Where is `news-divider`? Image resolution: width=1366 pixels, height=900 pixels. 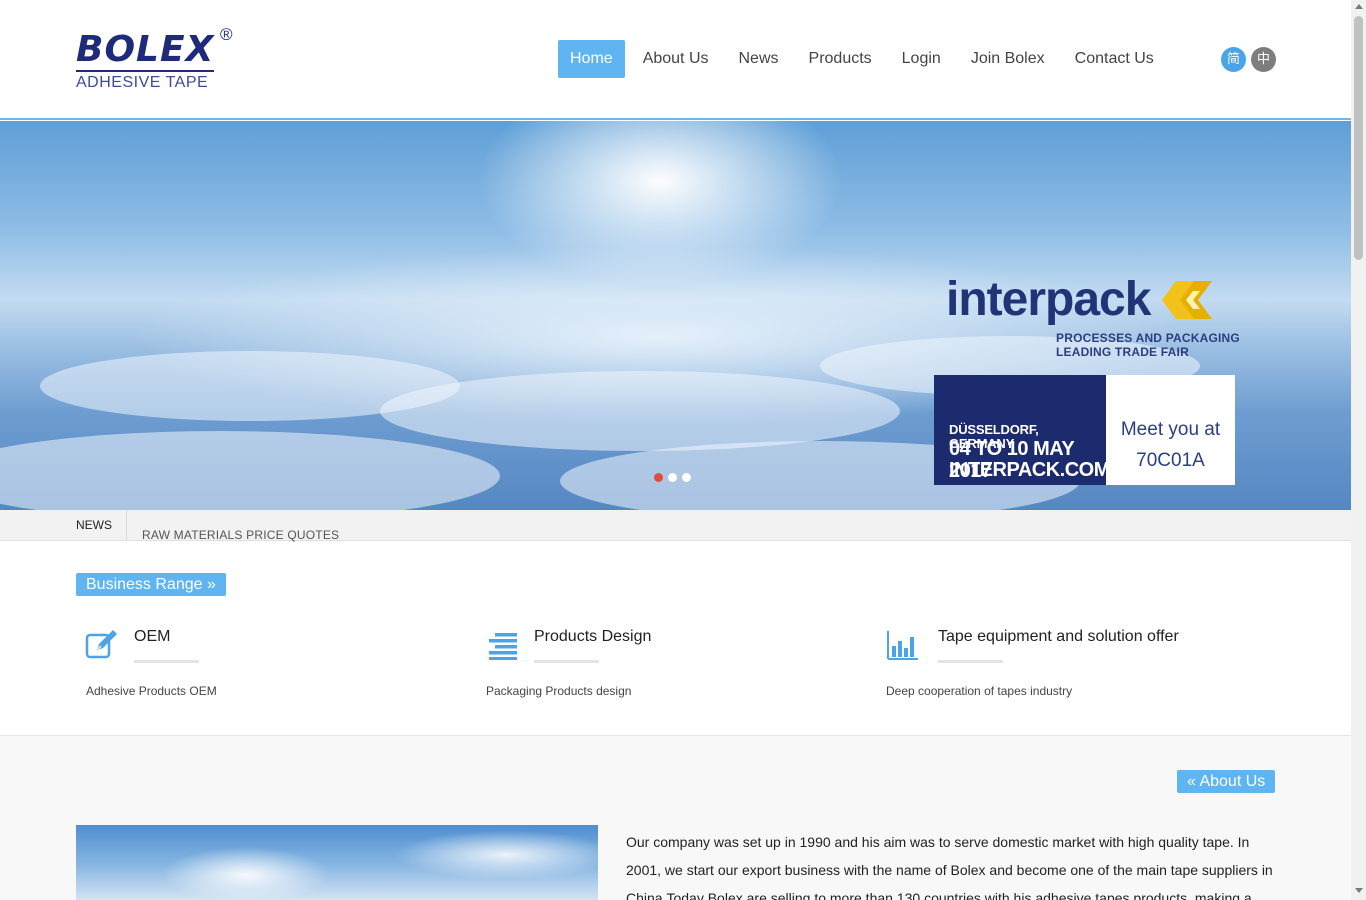 news-divider is located at coordinates (126, 525).